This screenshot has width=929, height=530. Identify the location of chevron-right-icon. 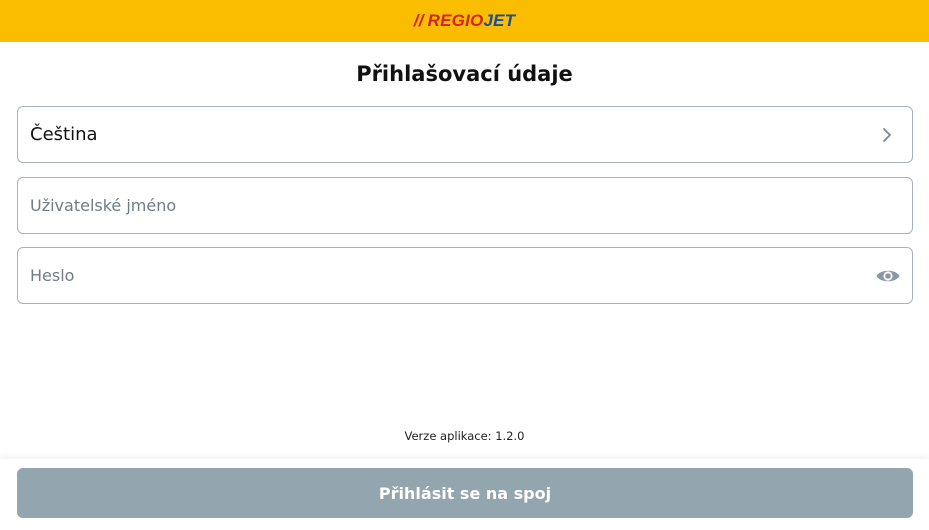
(887, 135).